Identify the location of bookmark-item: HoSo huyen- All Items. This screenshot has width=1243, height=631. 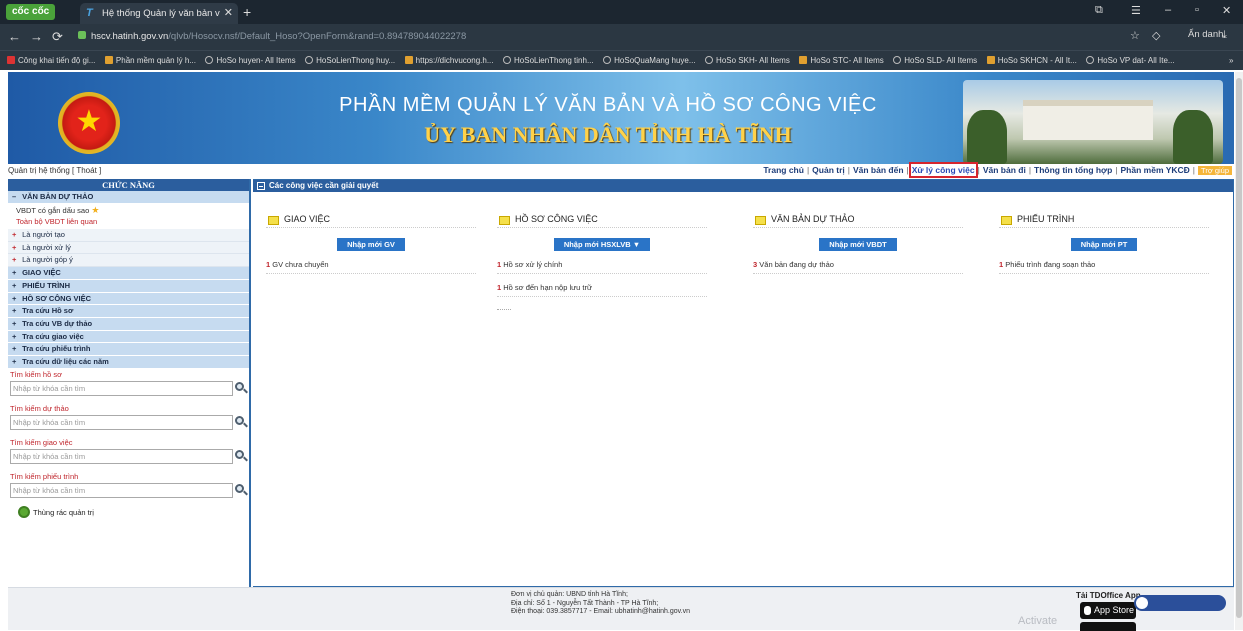
(250, 60).